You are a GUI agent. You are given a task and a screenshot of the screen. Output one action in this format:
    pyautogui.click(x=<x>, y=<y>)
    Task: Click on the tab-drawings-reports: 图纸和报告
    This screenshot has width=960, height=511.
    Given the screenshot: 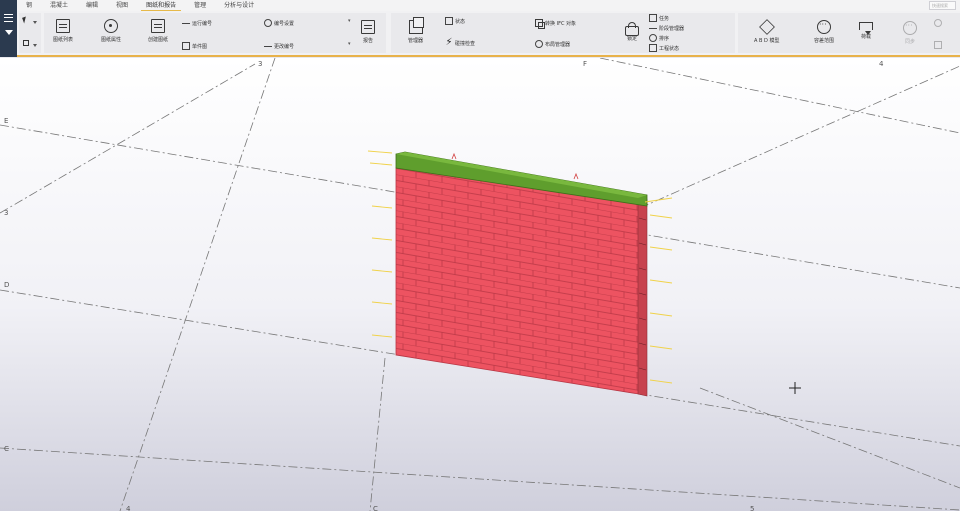 What is the action you would take?
    pyautogui.click(x=161, y=5)
    